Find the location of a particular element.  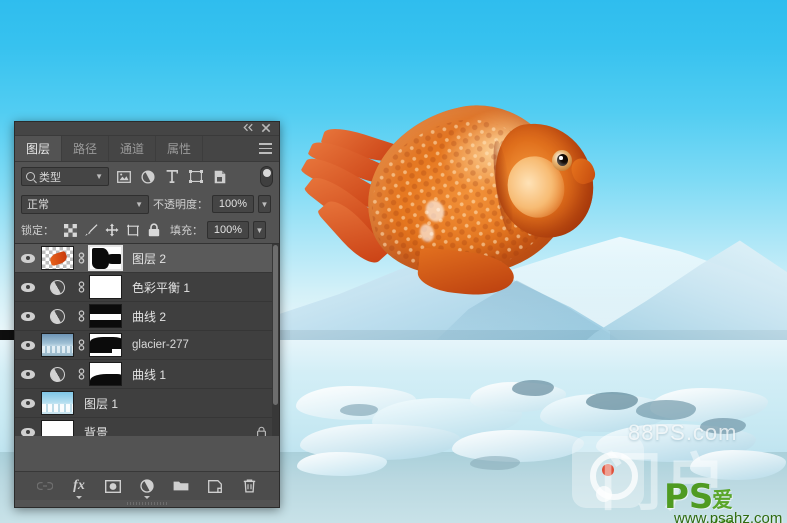

tab-channels: 通道 is located at coordinates (133, 148).